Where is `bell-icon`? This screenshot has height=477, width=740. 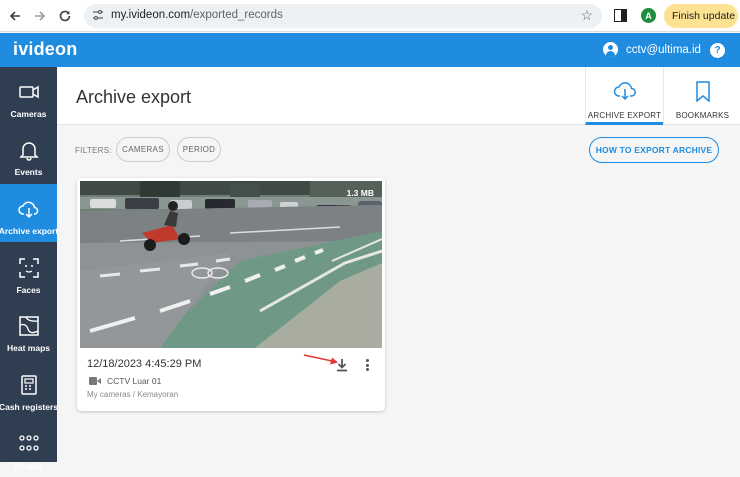
bell-icon is located at coordinates (28, 151).